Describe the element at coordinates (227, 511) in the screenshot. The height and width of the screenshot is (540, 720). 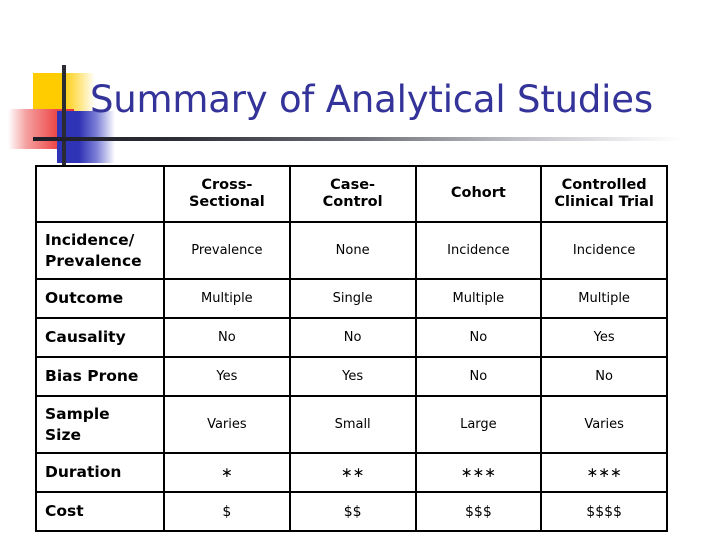
I see `cell-cost-cross-sectional: $` at that location.